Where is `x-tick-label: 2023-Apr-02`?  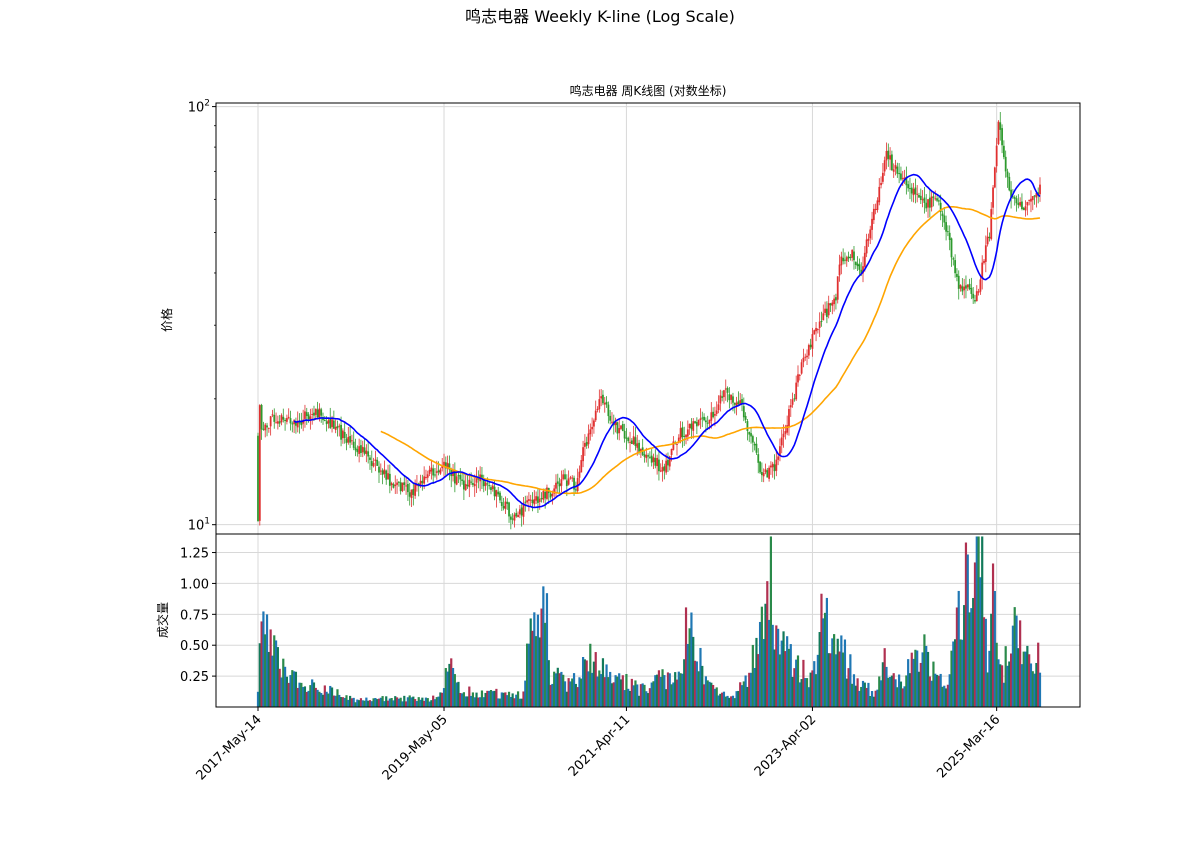
x-tick-label: 2023-Apr-02 is located at coordinates (785, 745).